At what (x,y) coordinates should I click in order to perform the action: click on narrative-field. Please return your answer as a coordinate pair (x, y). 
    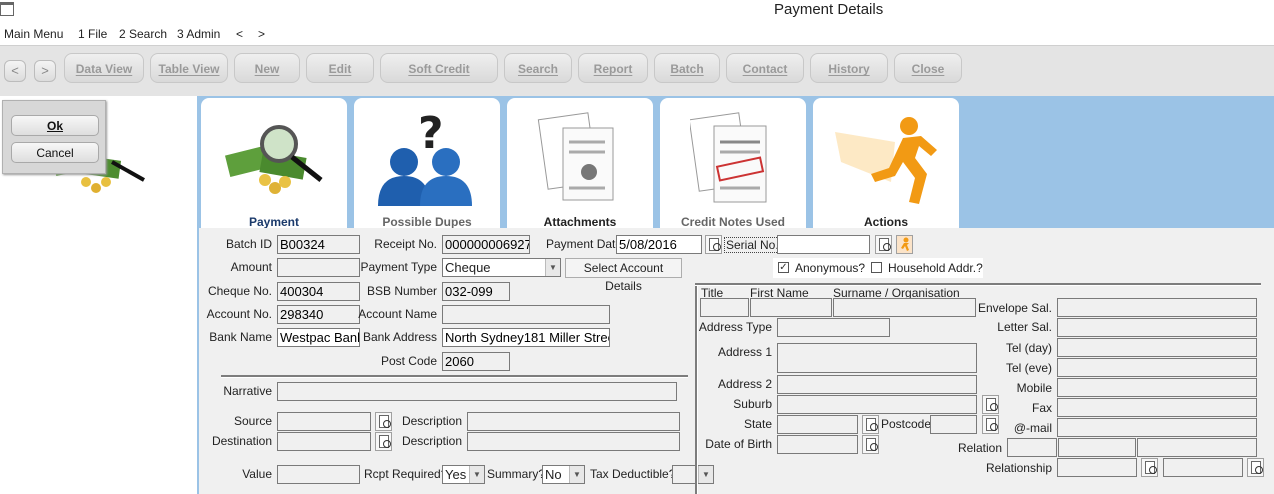
    Looking at the image, I should click on (477, 391).